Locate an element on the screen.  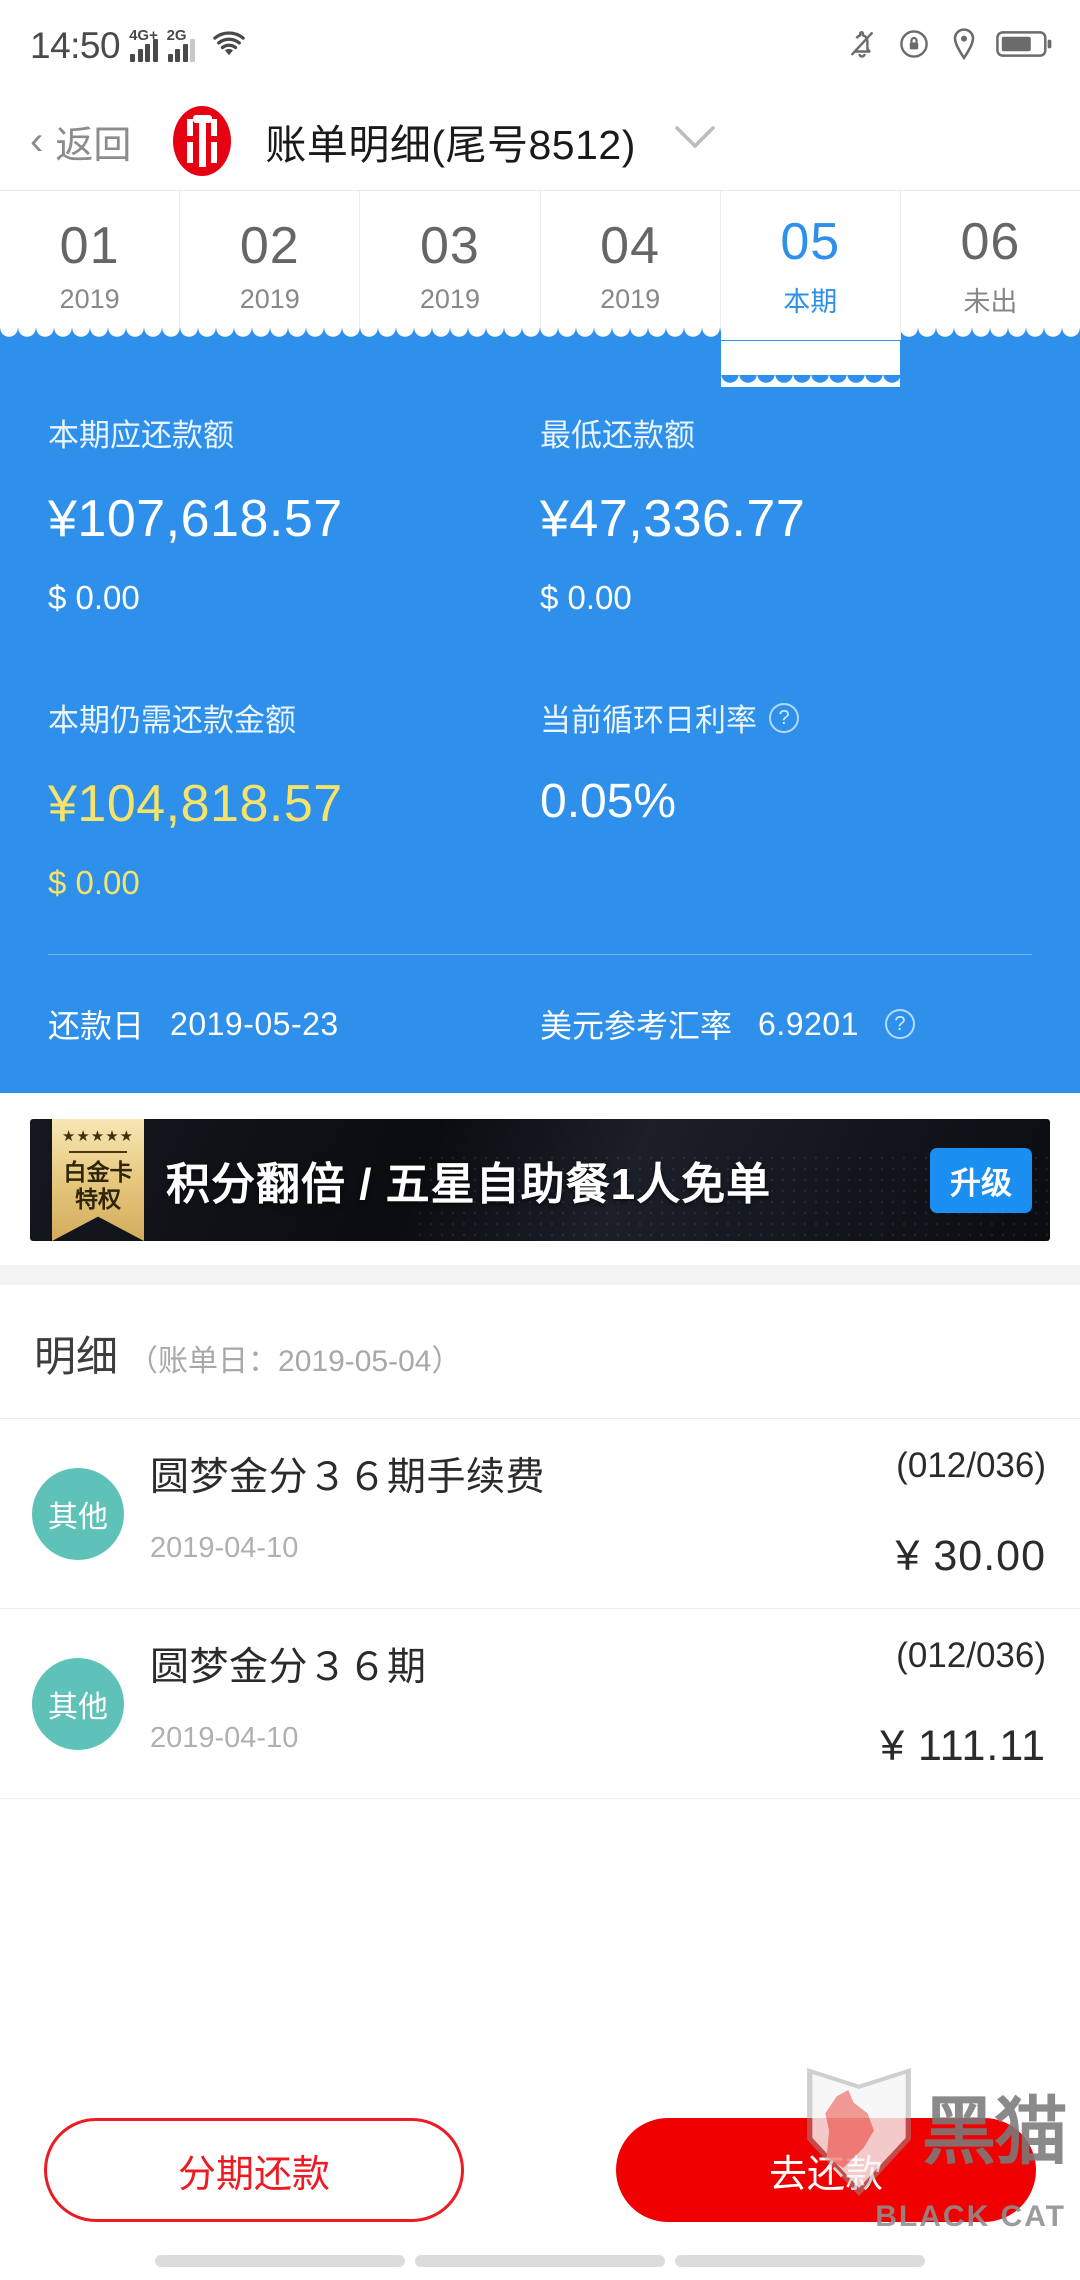
month-tab-02: 02 2019 is located at coordinates (270, 265).